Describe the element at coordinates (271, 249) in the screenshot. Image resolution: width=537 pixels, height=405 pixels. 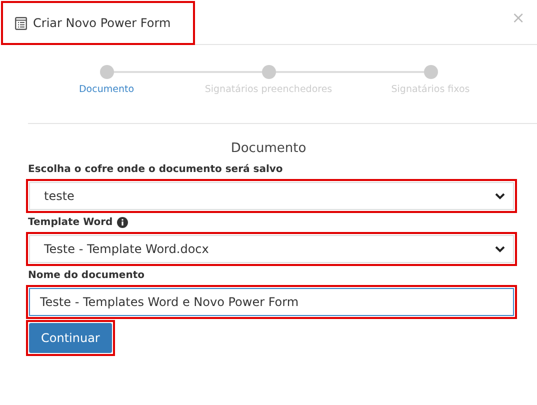
I see `dropdown: Teste - Template Word.docx` at that location.